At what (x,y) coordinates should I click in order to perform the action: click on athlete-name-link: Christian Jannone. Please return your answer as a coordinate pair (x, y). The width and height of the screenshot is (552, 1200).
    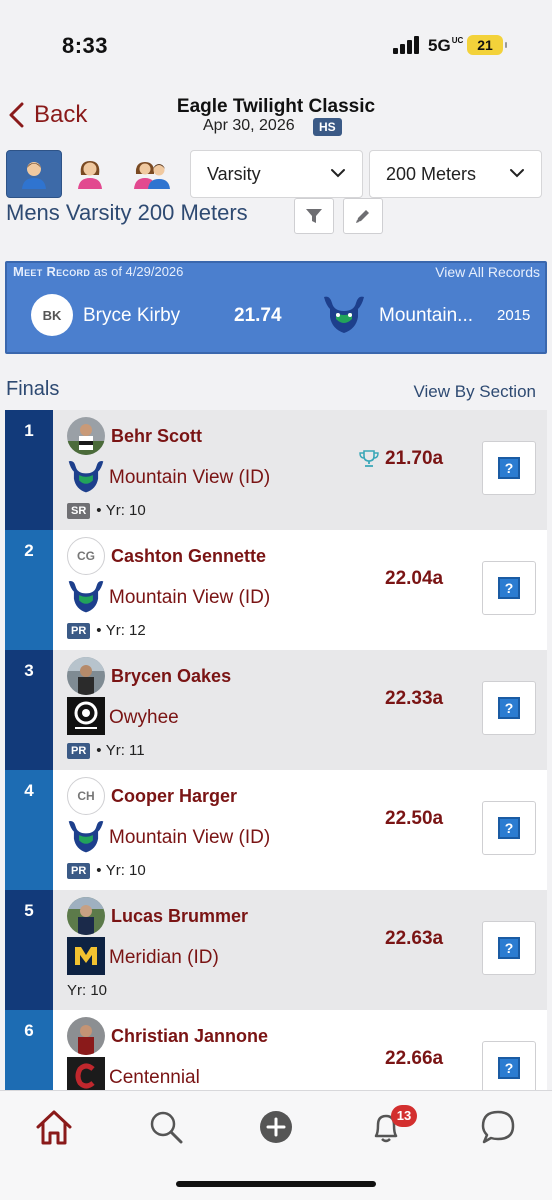
    Looking at the image, I should click on (189, 1036).